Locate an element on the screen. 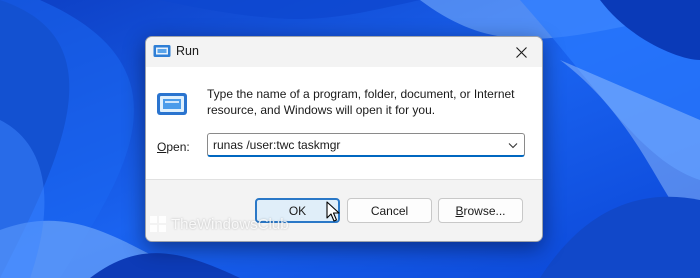 The width and height of the screenshot is (700, 278). open-label: Open: is located at coordinates (173, 147).